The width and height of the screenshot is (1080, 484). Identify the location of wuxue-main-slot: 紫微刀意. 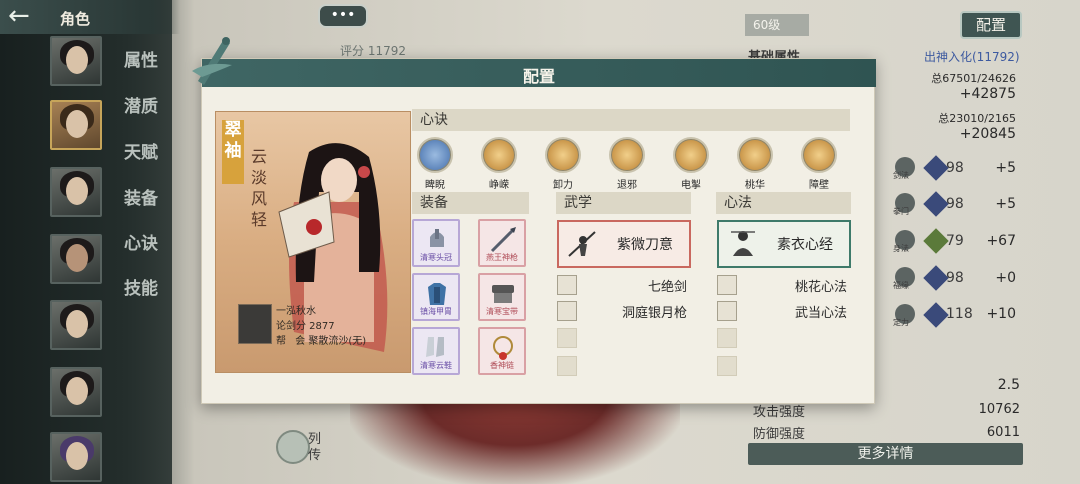
(624, 244).